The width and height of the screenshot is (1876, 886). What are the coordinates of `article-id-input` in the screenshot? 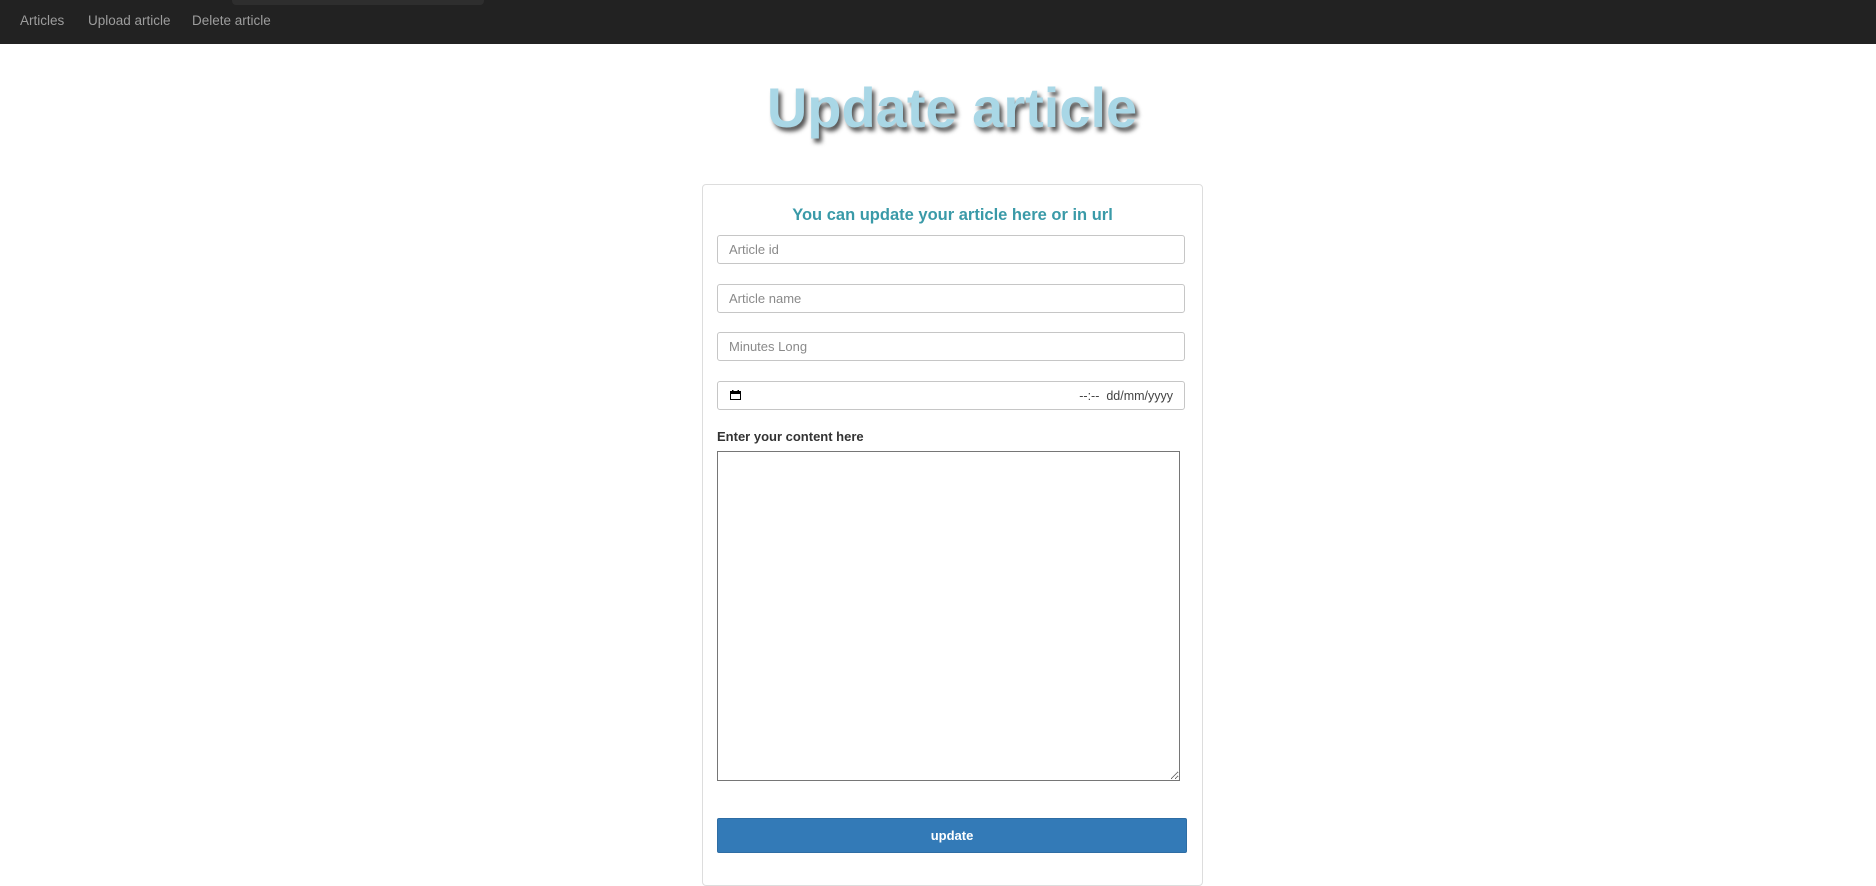 It's located at (951, 249).